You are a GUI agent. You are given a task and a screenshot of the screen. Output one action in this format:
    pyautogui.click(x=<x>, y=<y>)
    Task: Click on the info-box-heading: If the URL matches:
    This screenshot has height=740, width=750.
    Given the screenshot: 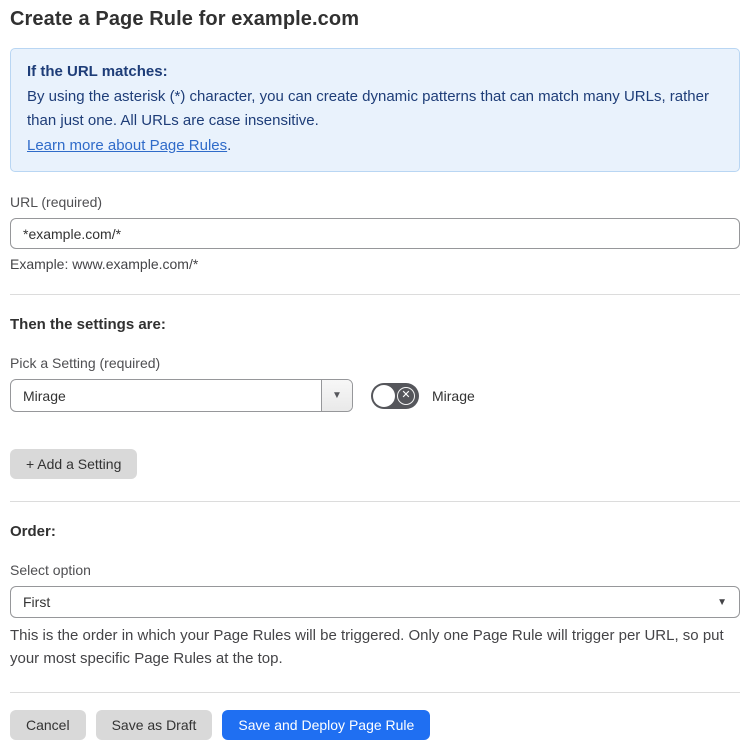 What is the action you would take?
    pyautogui.click(x=97, y=71)
    